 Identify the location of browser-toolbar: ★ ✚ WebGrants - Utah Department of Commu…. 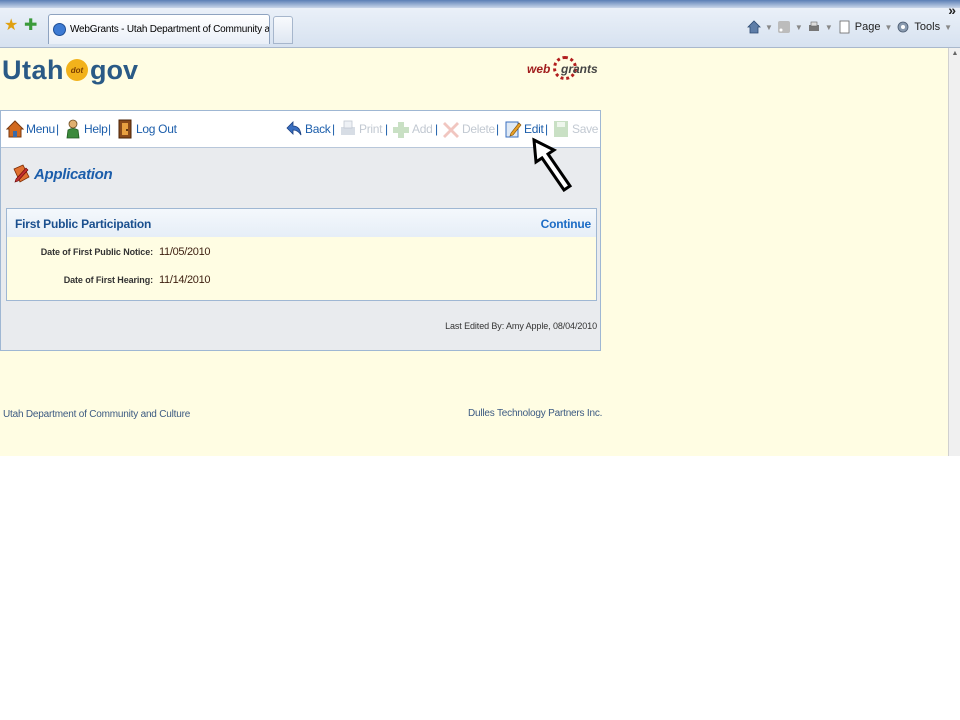
(480, 24).